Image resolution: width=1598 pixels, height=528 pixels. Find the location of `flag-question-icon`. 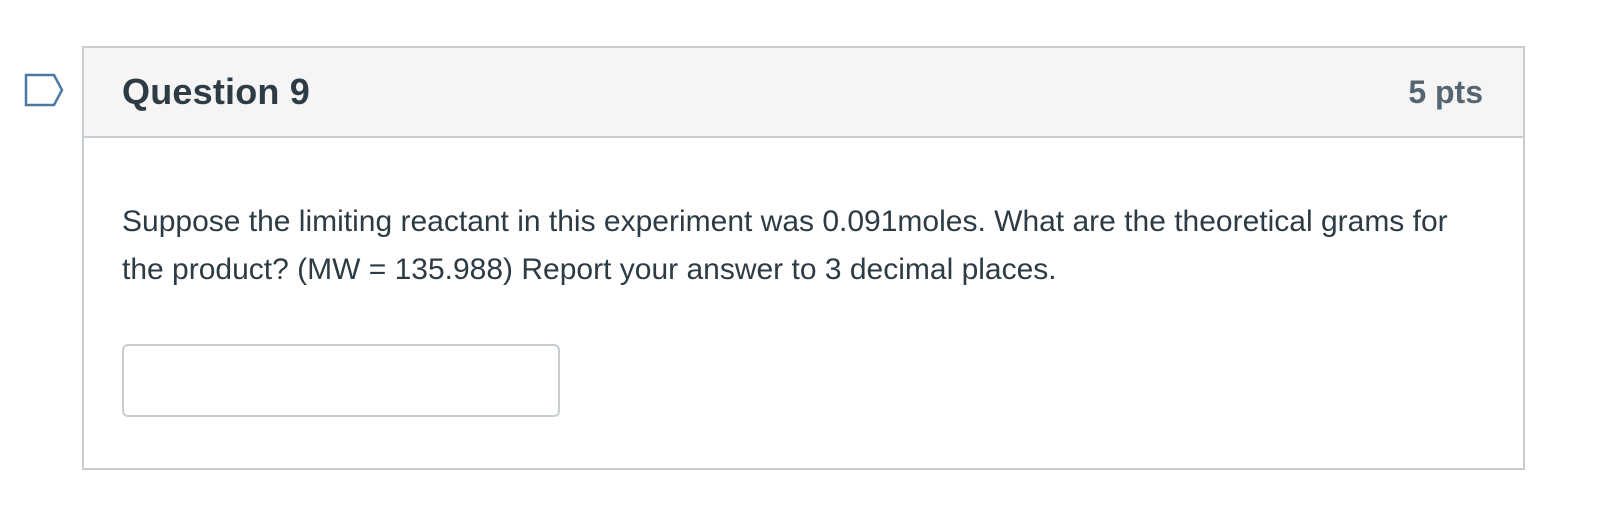

flag-question-icon is located at coordinates (44, 90).